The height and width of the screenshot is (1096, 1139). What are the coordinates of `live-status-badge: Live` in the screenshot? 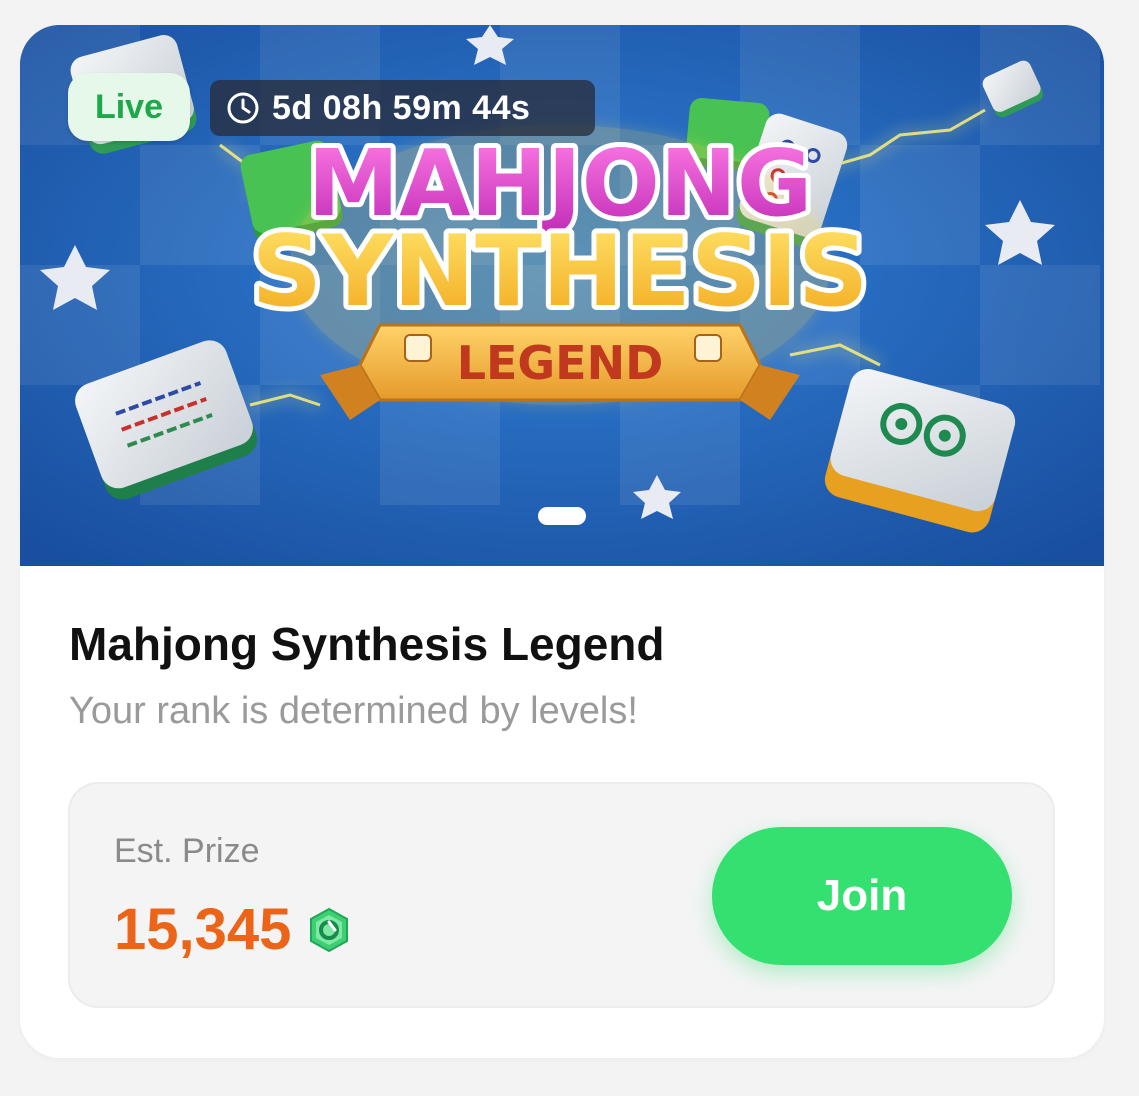 It's located at (129, 107).